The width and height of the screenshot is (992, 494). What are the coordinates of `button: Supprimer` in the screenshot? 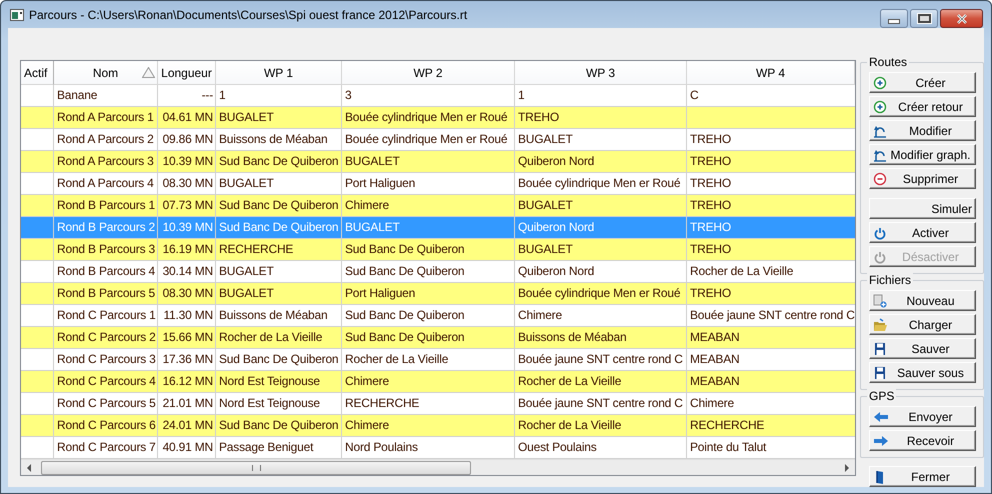 It's located at (922, 178).